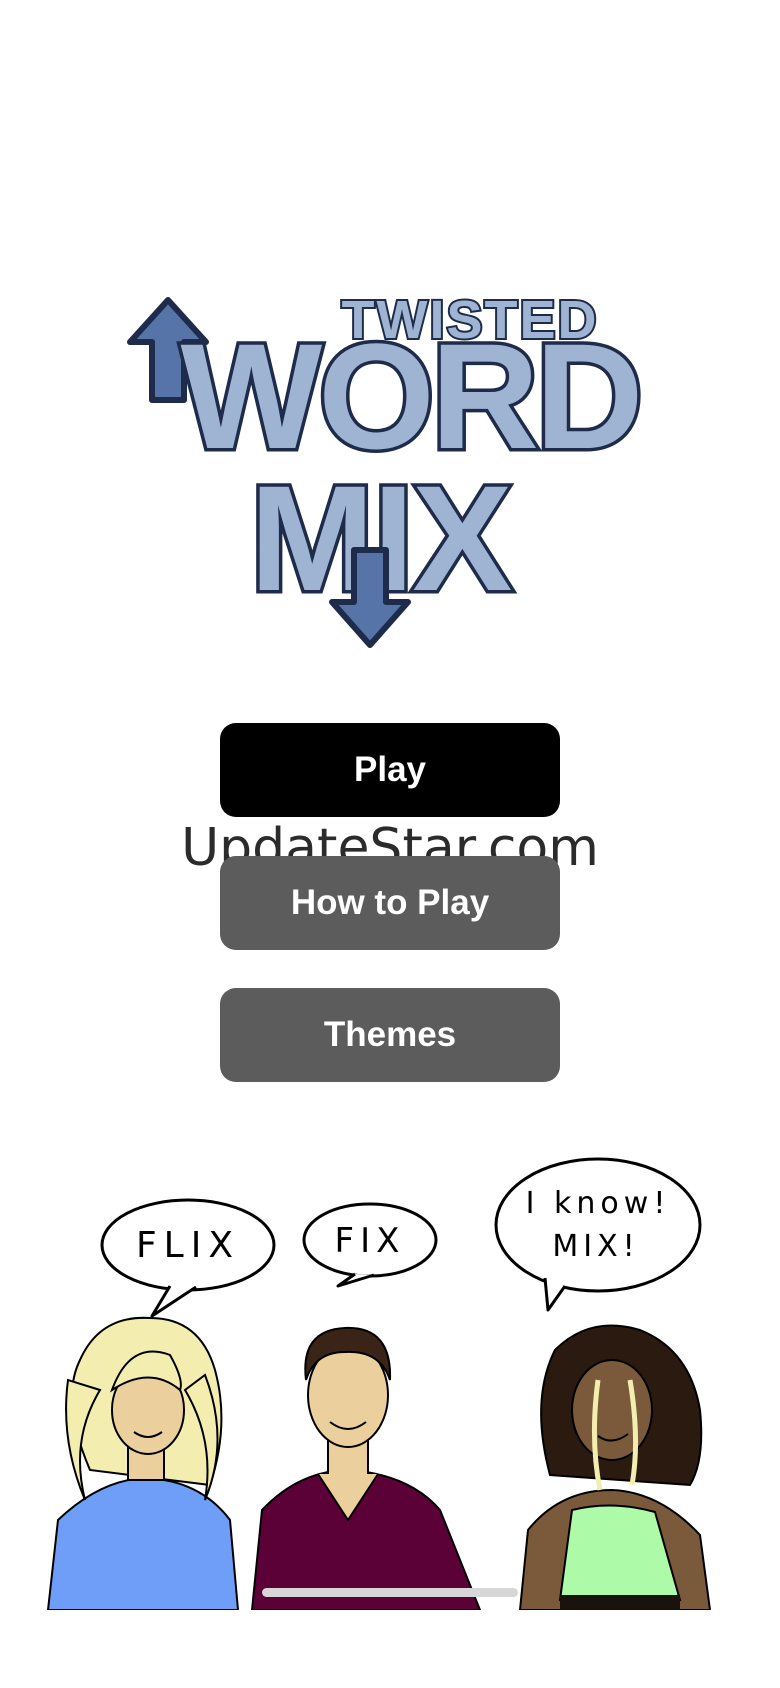 The height and width of the screenshot is (1688, 780). I want to click on character-blonde-woman, so click(143, 1463).